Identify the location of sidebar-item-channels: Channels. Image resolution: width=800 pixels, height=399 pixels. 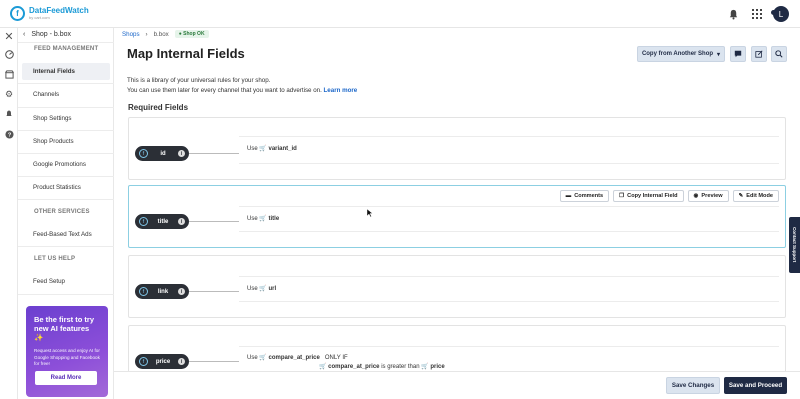
(66, 94).